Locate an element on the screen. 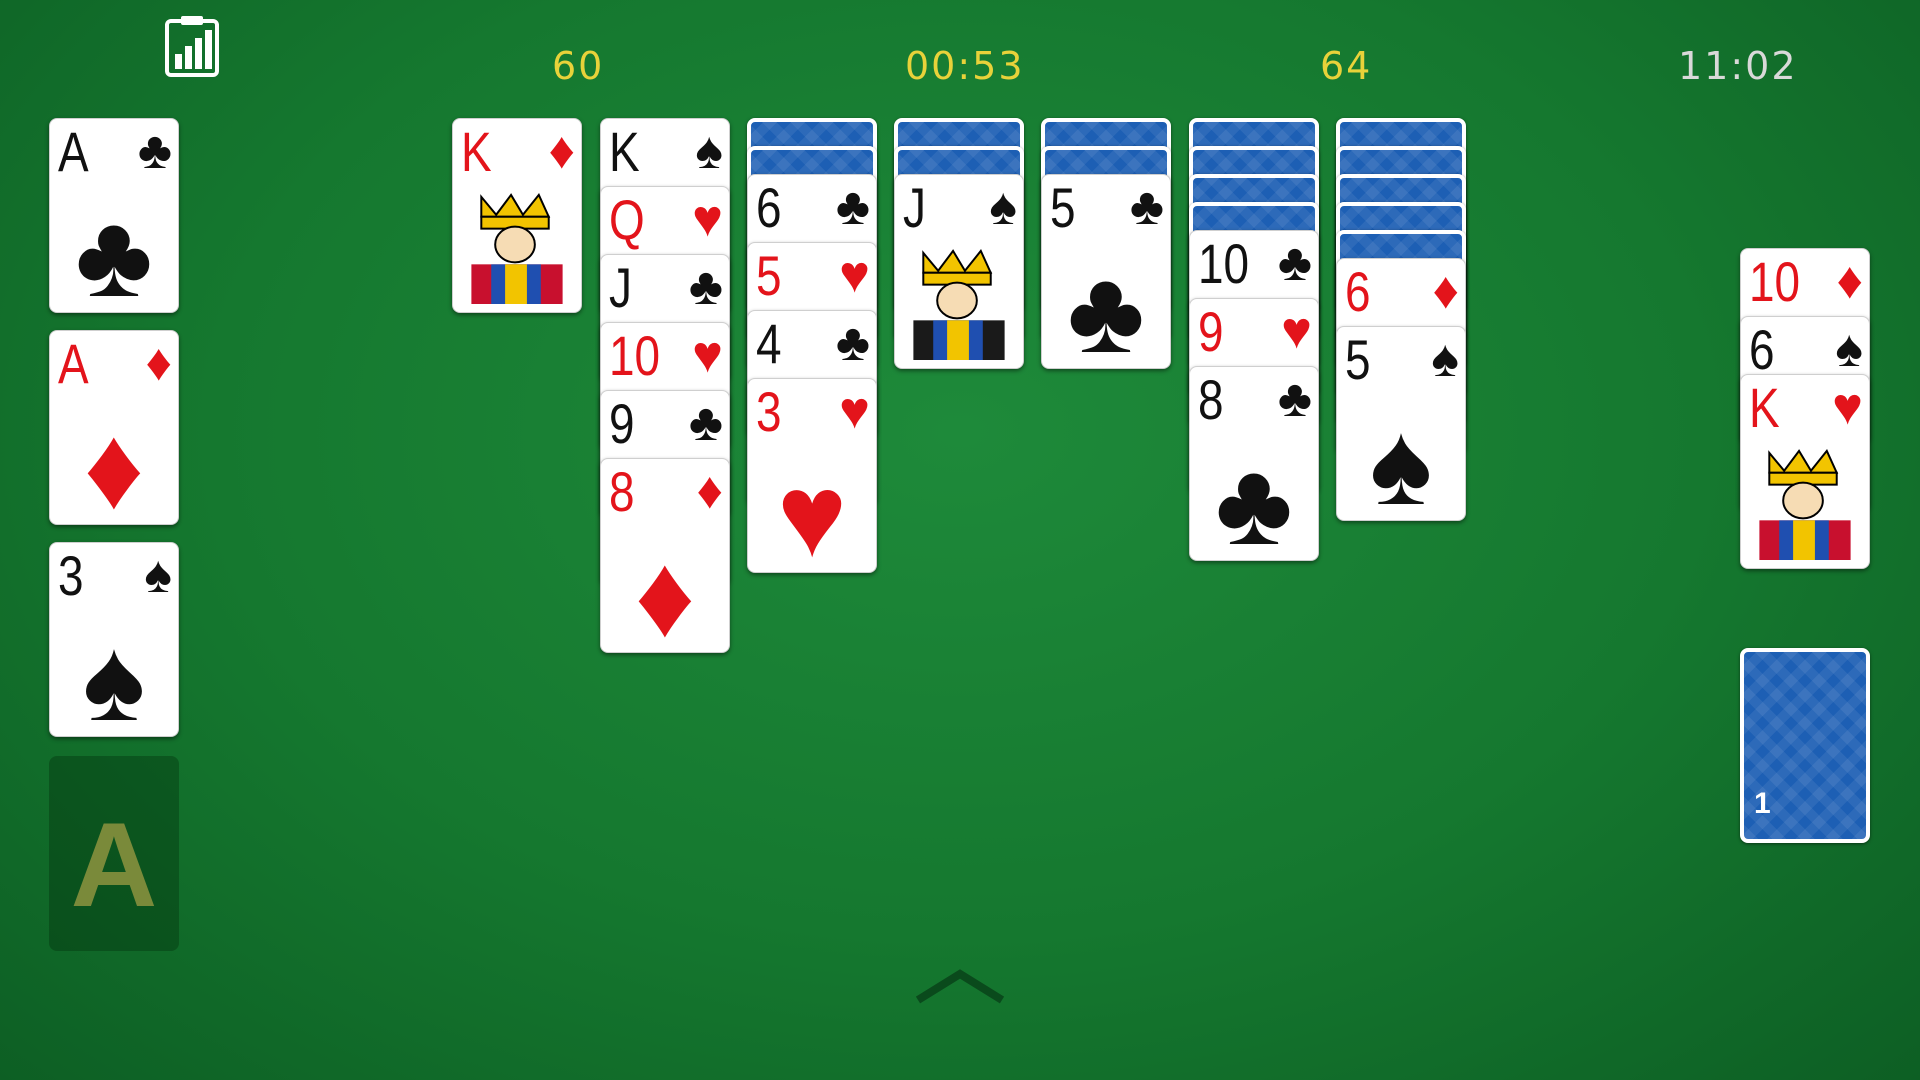 The height and width of the screenshot is (1080, 1920). stock-pile: 1 is located at coordinates (1805, 745).